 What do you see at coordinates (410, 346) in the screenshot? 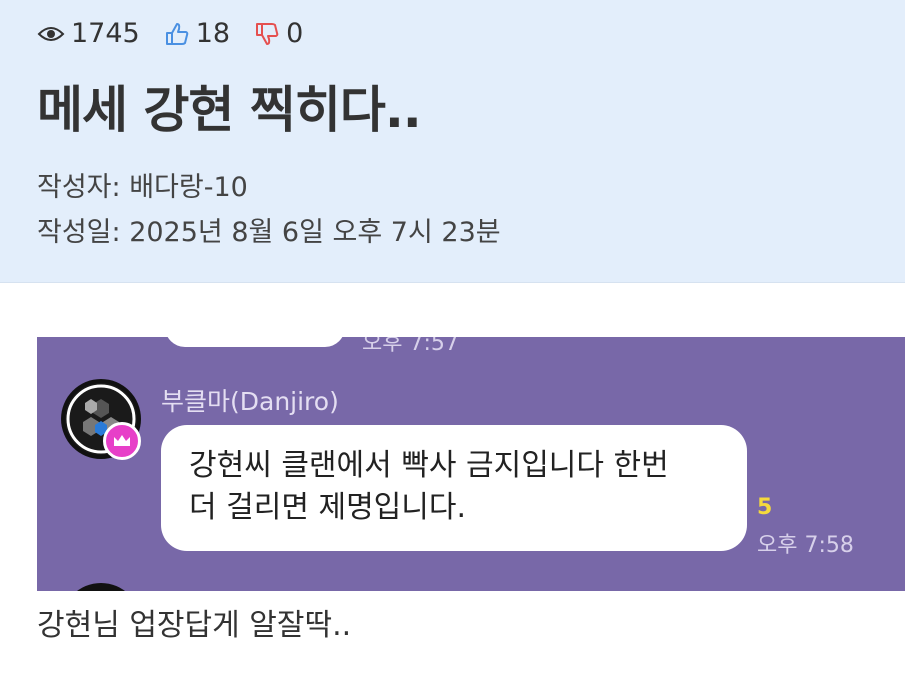
I see `previous-message-time: 오후 7:57` at bounding box center [410, 346].